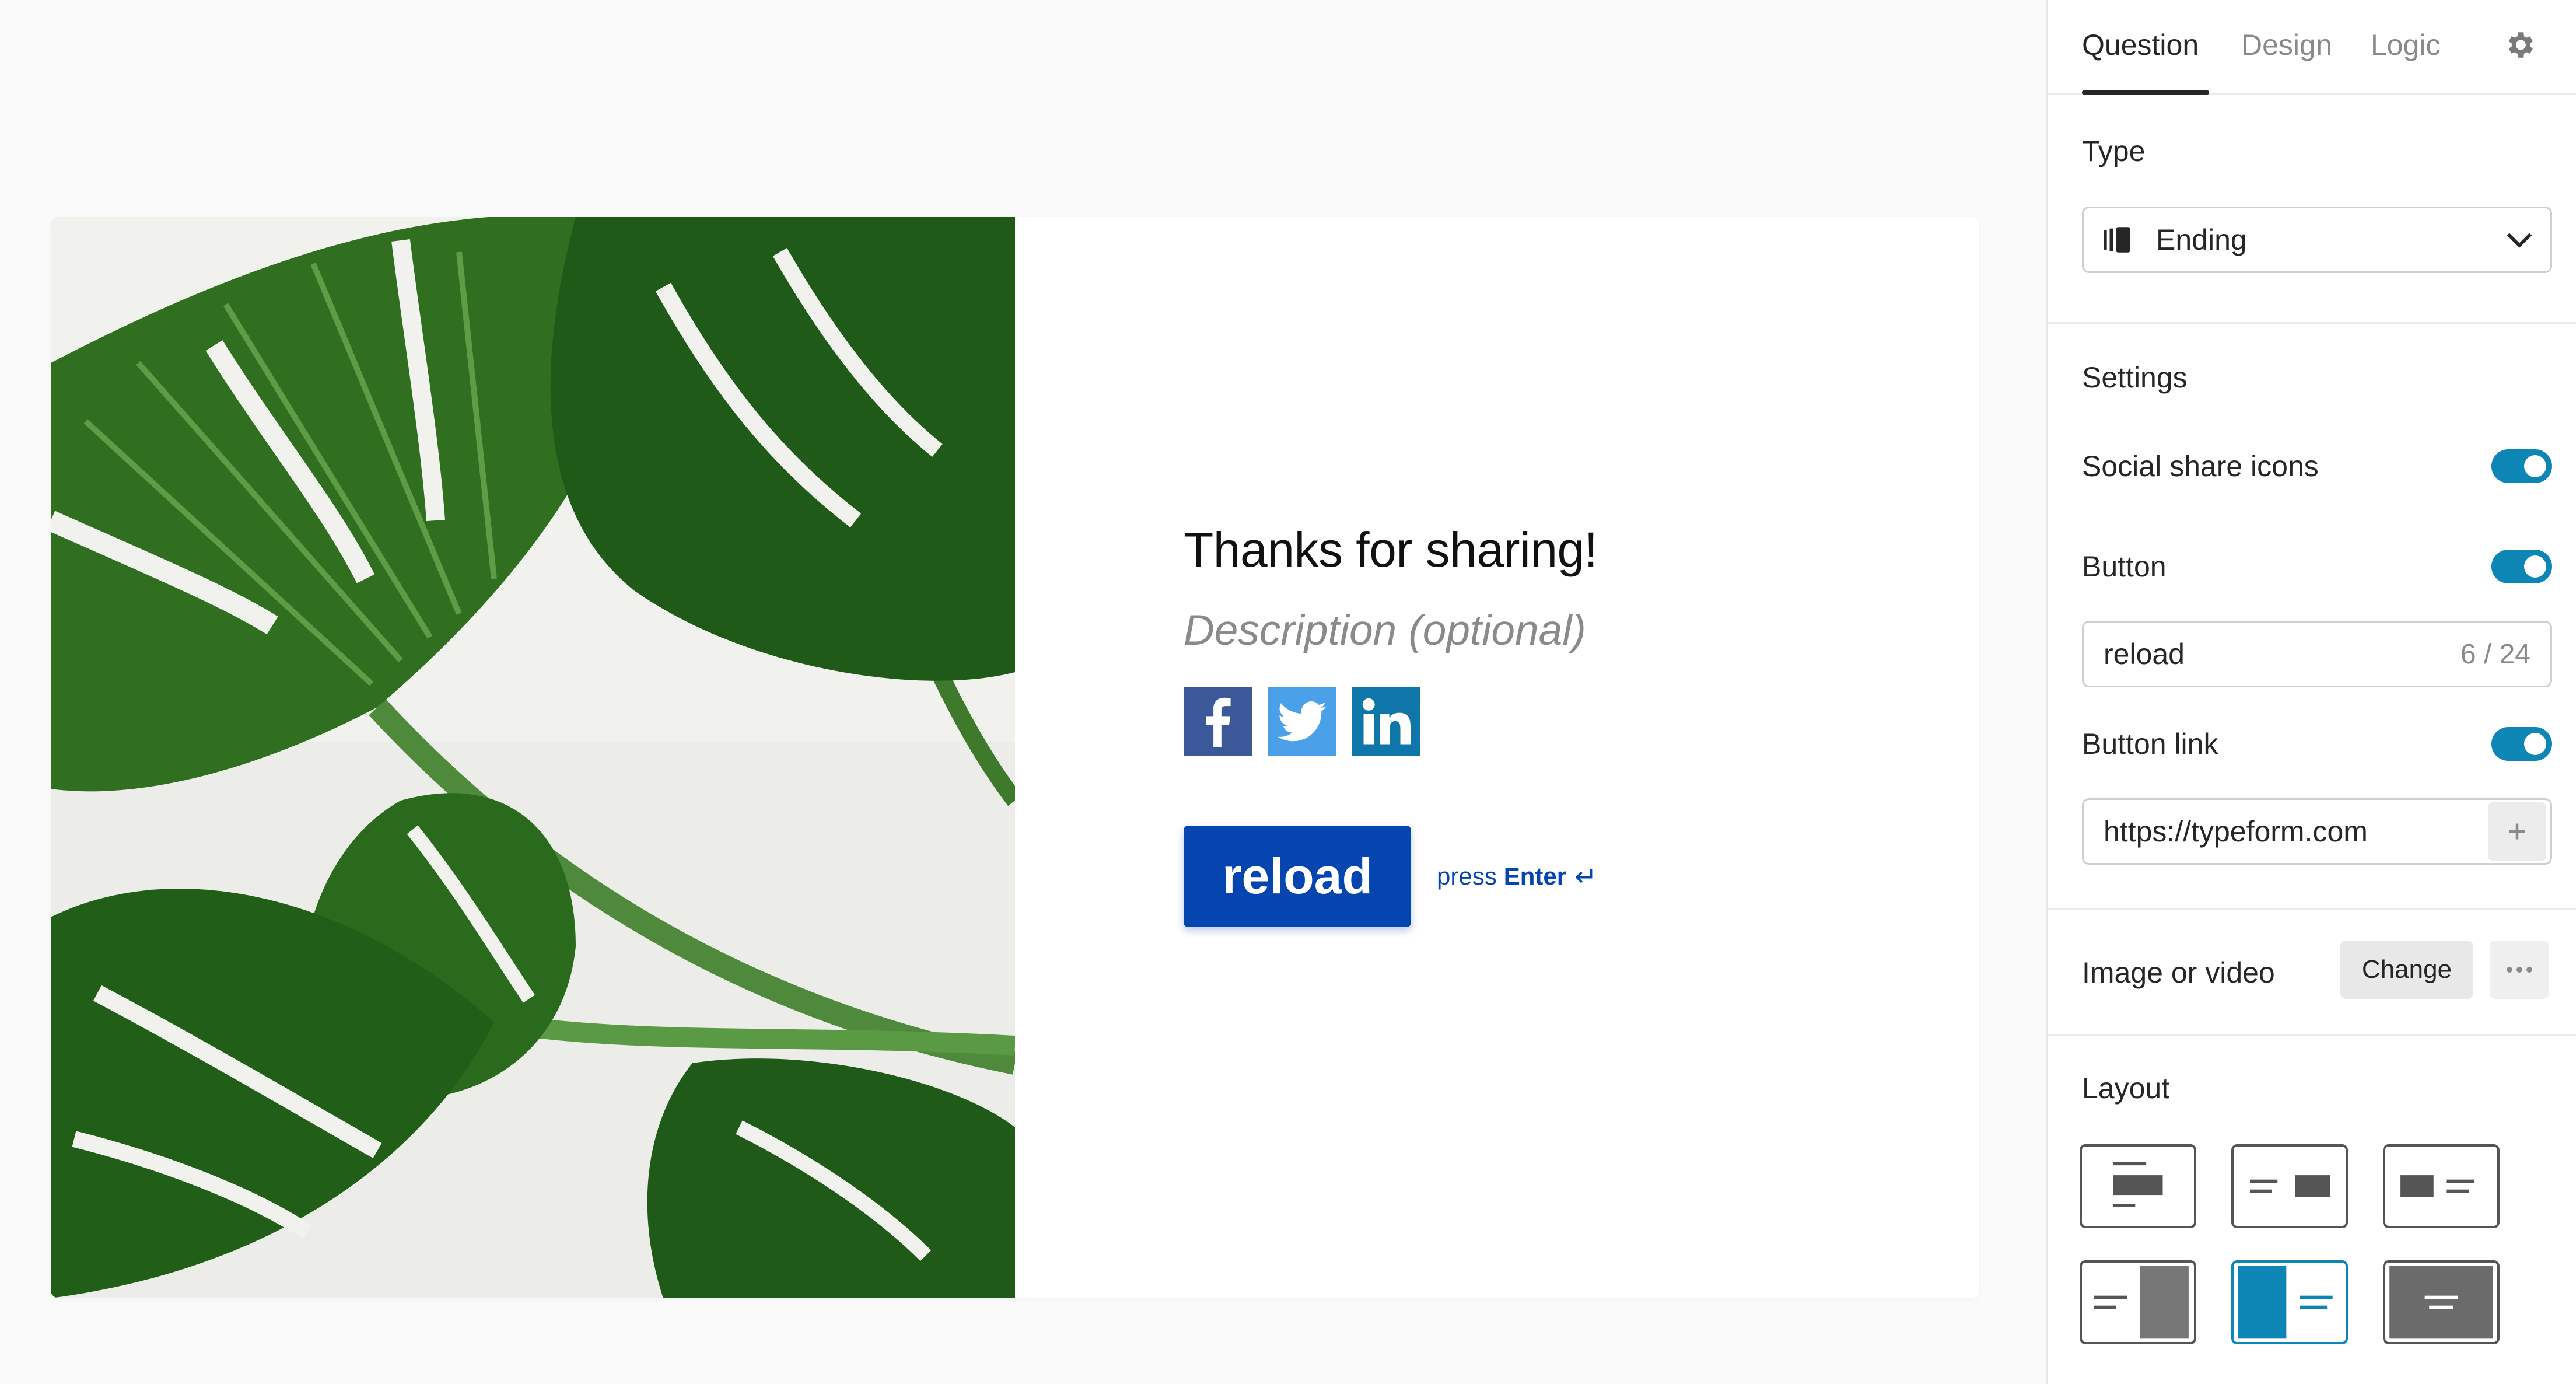 The height and width of the screenshot is (1384, 2576). I want to click on social-share-icons, so click(1563, 721).